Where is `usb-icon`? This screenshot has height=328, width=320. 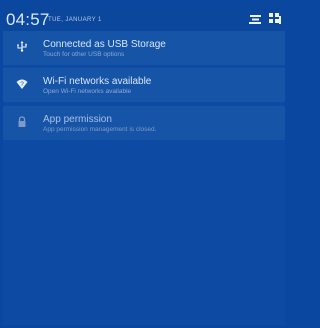 usb-icon is located at coordinates (22, 47).